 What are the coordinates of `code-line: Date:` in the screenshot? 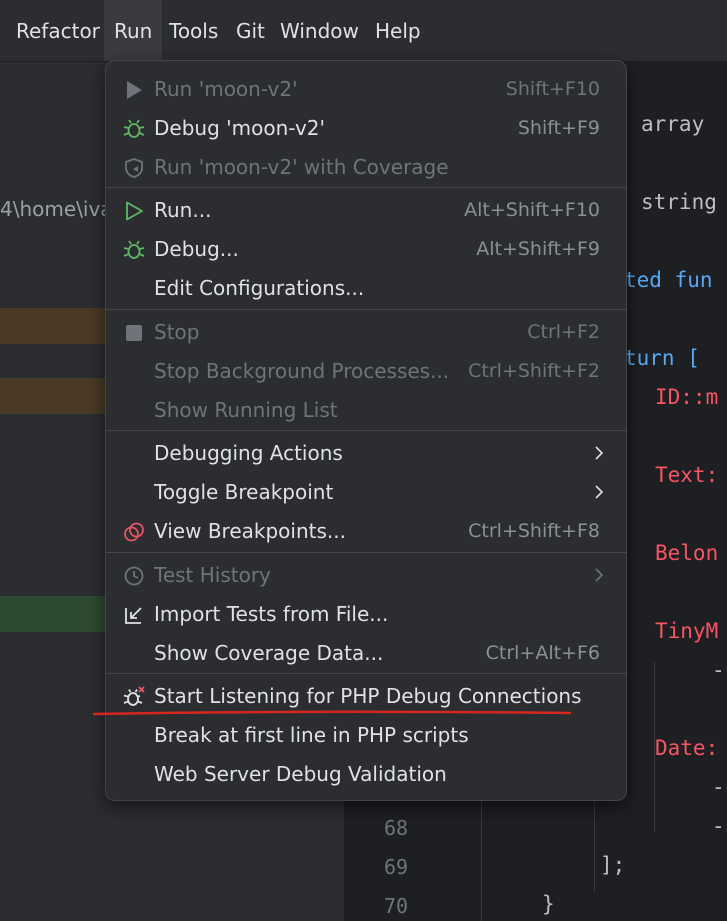 It's located at (687, 748).